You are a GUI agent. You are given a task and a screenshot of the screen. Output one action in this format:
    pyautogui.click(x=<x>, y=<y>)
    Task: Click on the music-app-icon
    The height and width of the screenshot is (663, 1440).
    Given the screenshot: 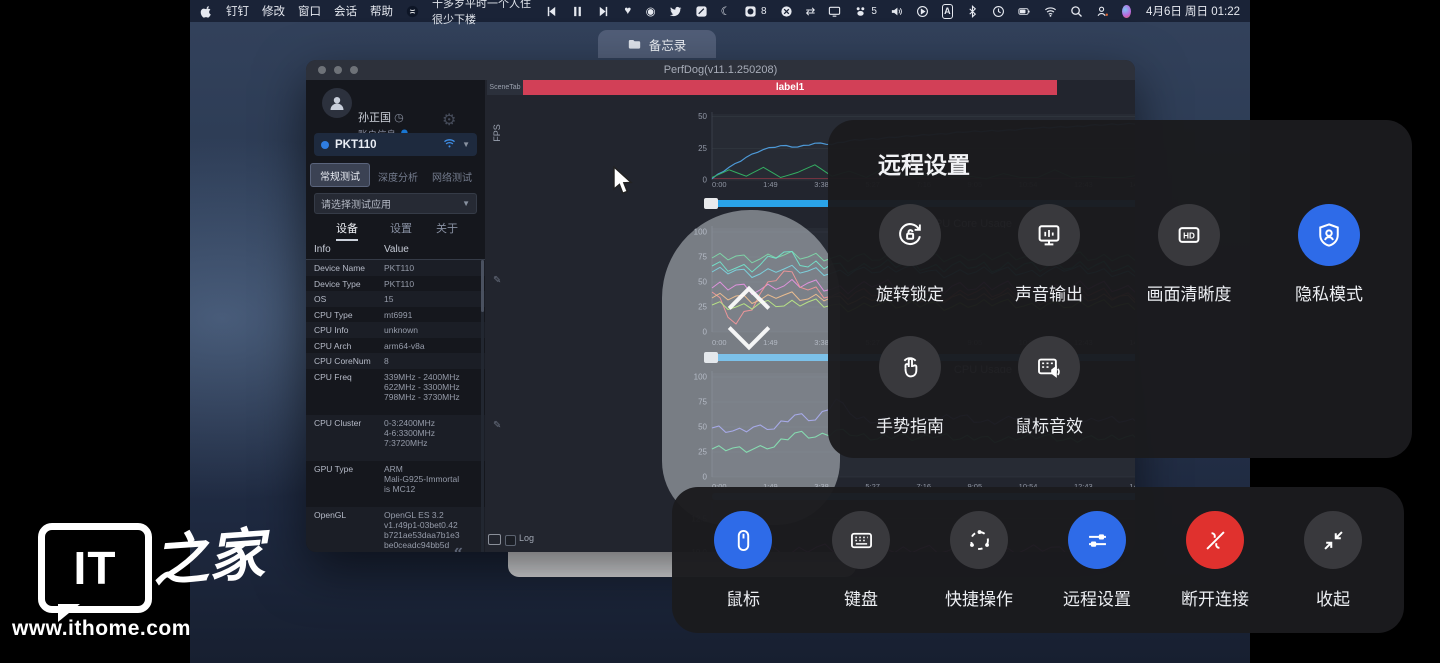 What is the action you would take?
    pyautogui.click(x=412, y=11)
    